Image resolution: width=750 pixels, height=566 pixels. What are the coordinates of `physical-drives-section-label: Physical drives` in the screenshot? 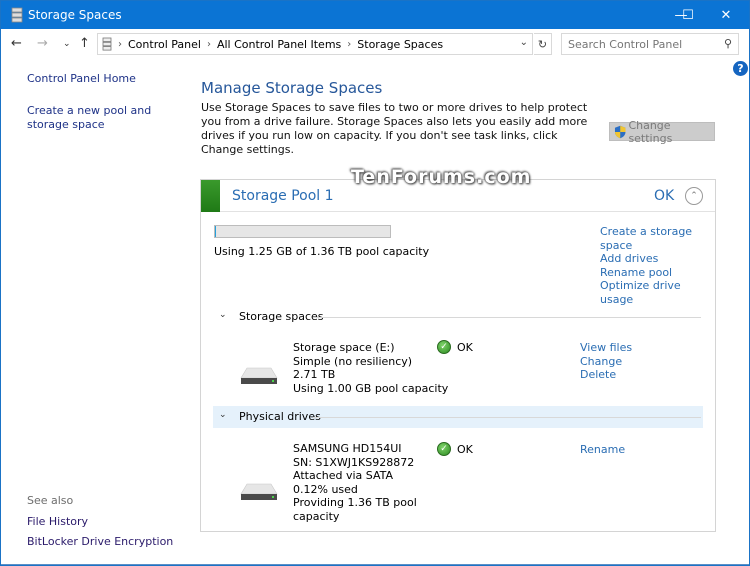 It's located at (280, 416).